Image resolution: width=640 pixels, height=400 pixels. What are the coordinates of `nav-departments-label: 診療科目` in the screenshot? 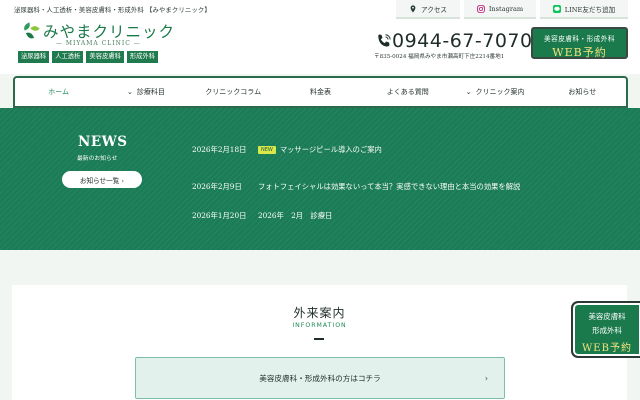 It's located at (150, 92).